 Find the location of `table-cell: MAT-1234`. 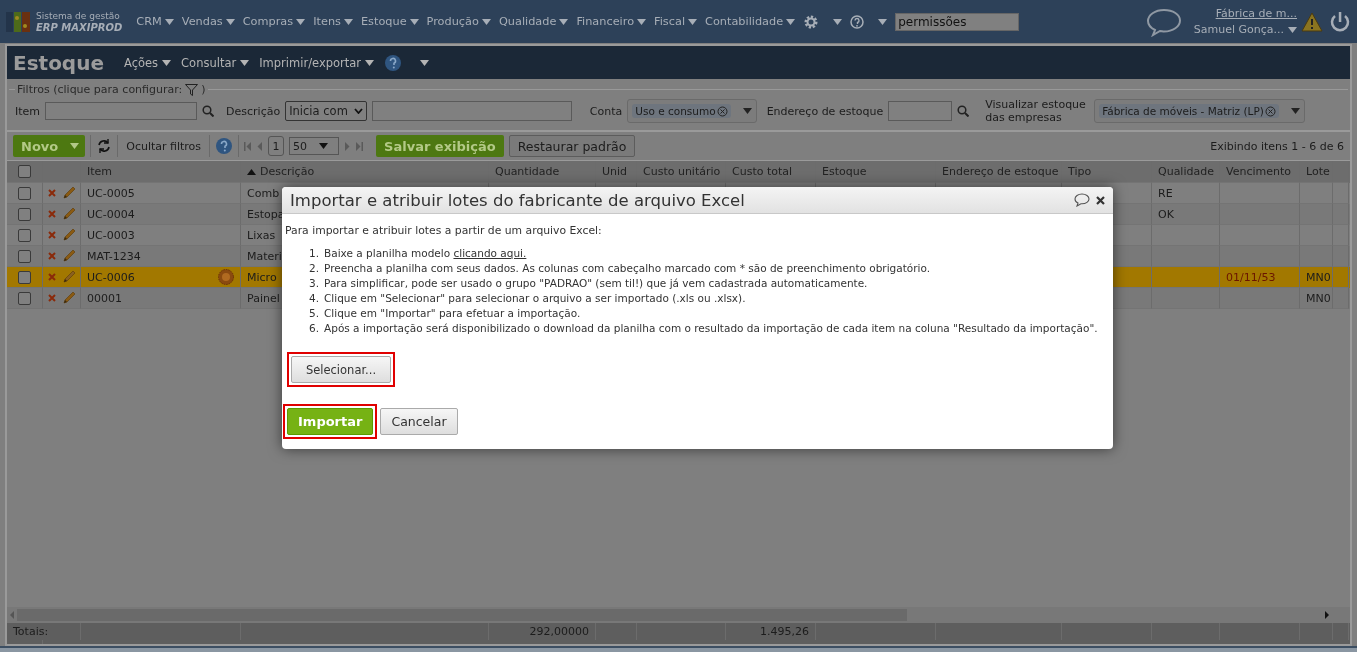

table-cell: MAT-1234 is located at coordinates (114, 256).